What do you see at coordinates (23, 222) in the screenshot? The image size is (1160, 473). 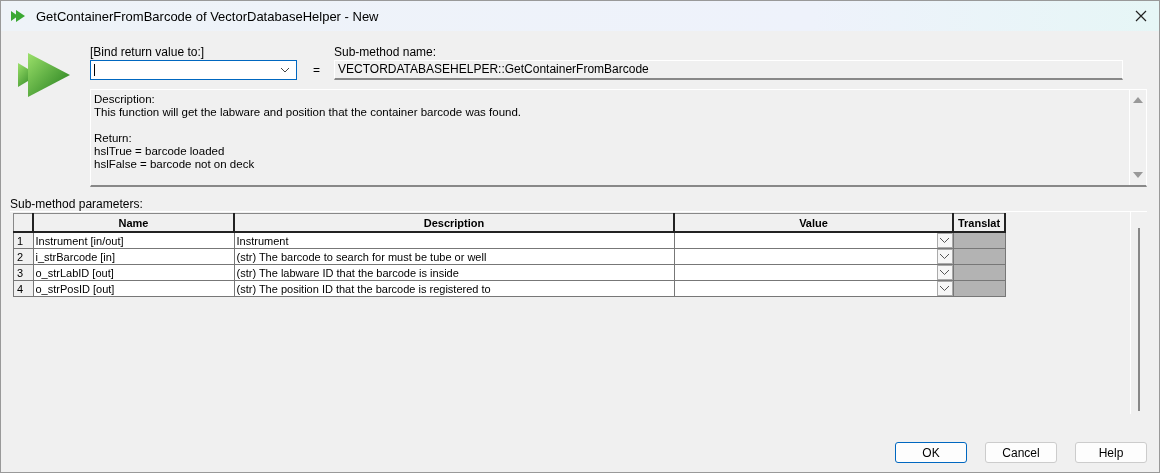 I see `corner-cell` at bounding box center [23, 222].